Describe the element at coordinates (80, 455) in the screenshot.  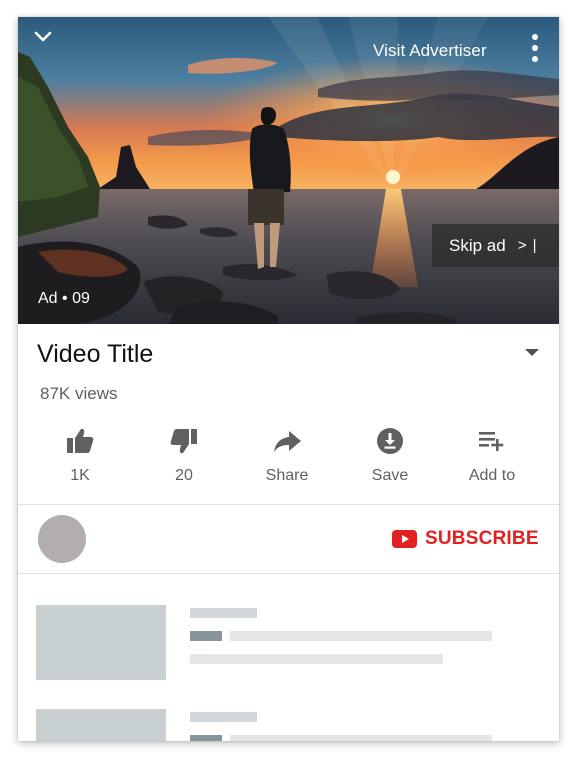
I see `like-button: 1K` at that location.